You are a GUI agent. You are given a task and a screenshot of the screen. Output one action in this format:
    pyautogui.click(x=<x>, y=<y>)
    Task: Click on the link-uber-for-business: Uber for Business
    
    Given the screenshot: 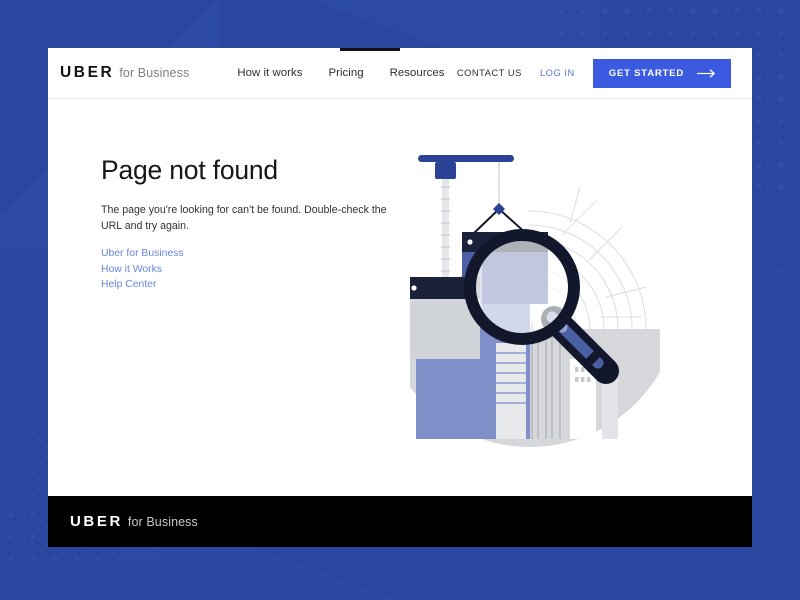 What is the action you would take?
    pyautogui.click(x=252, y=253)
    